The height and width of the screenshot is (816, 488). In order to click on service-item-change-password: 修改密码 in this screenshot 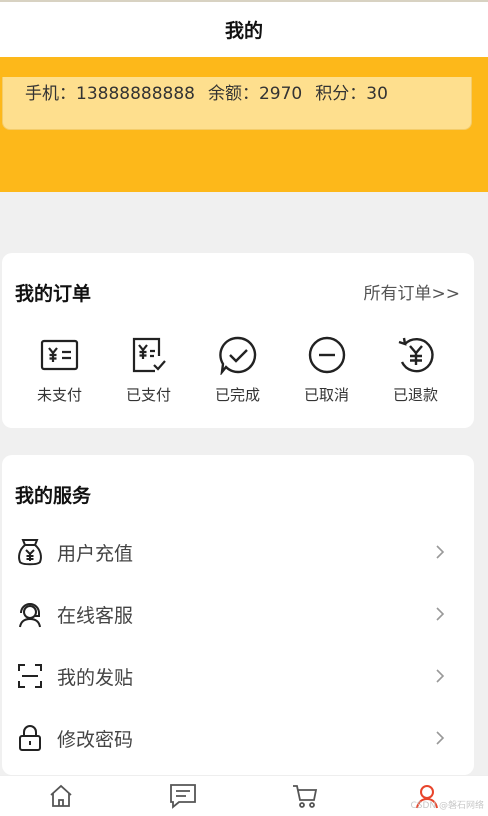, I will do `click(238, 738)`.